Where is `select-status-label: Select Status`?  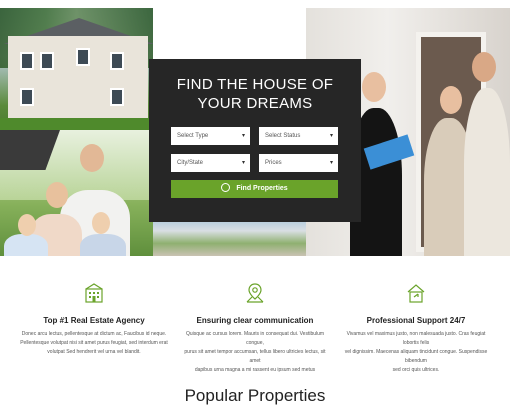 select-status-label: Select Status is located at coordinates (283, 136).